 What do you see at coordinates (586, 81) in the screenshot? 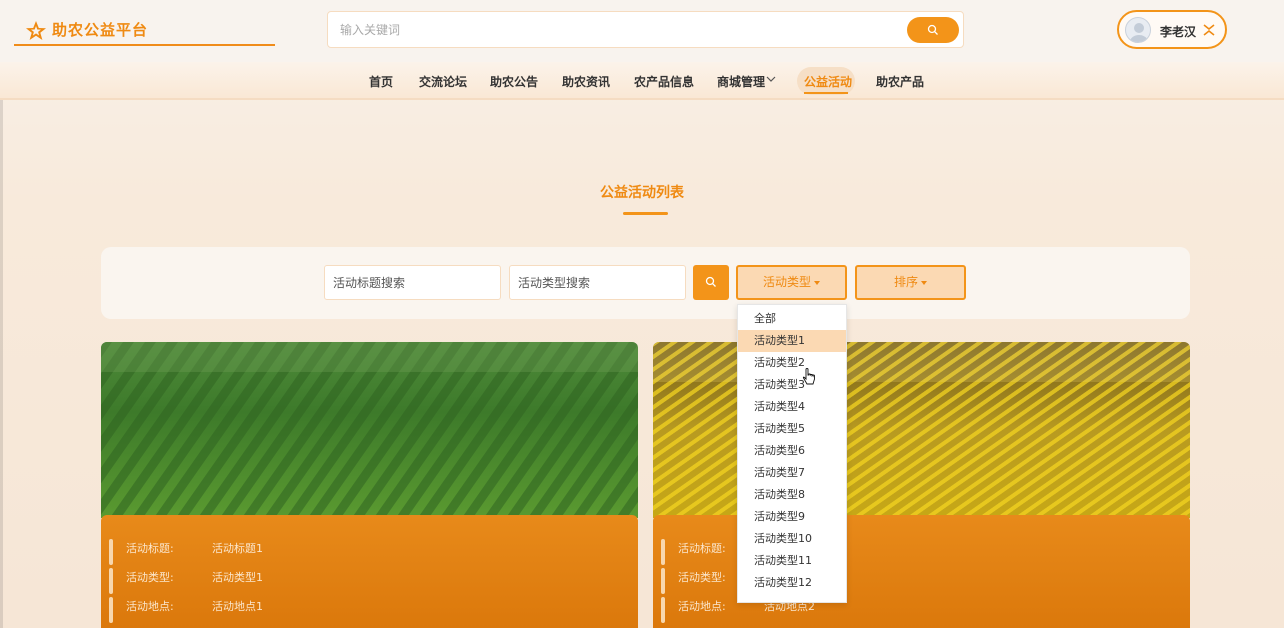
I see `nav-item-news: 助农资讯` at bounding box center [586, 81].